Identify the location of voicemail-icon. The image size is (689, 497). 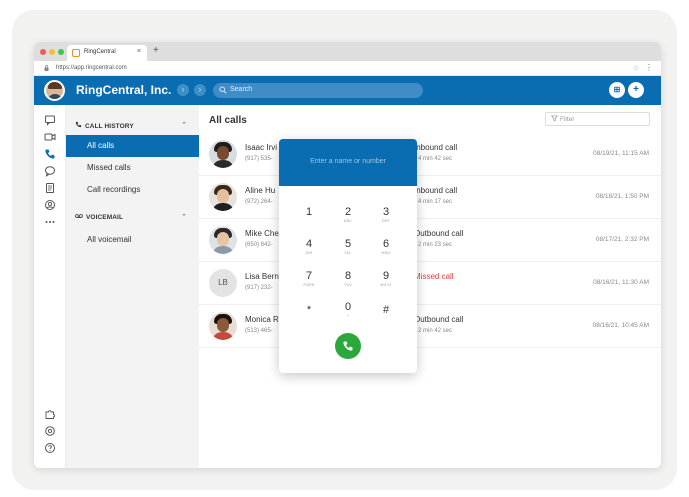
(79, 217).